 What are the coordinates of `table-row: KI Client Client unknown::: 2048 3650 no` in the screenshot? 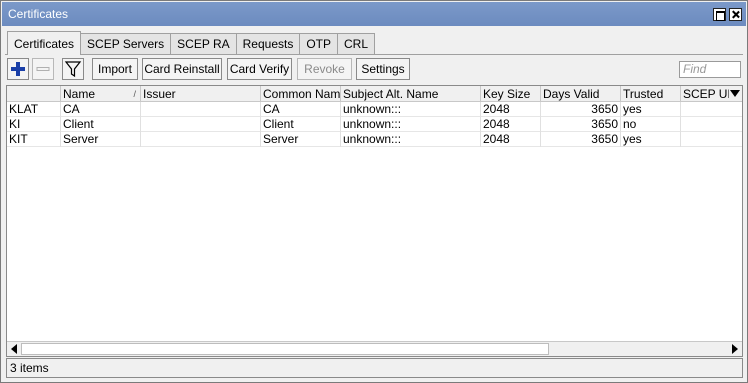 It's located at (374, 124).